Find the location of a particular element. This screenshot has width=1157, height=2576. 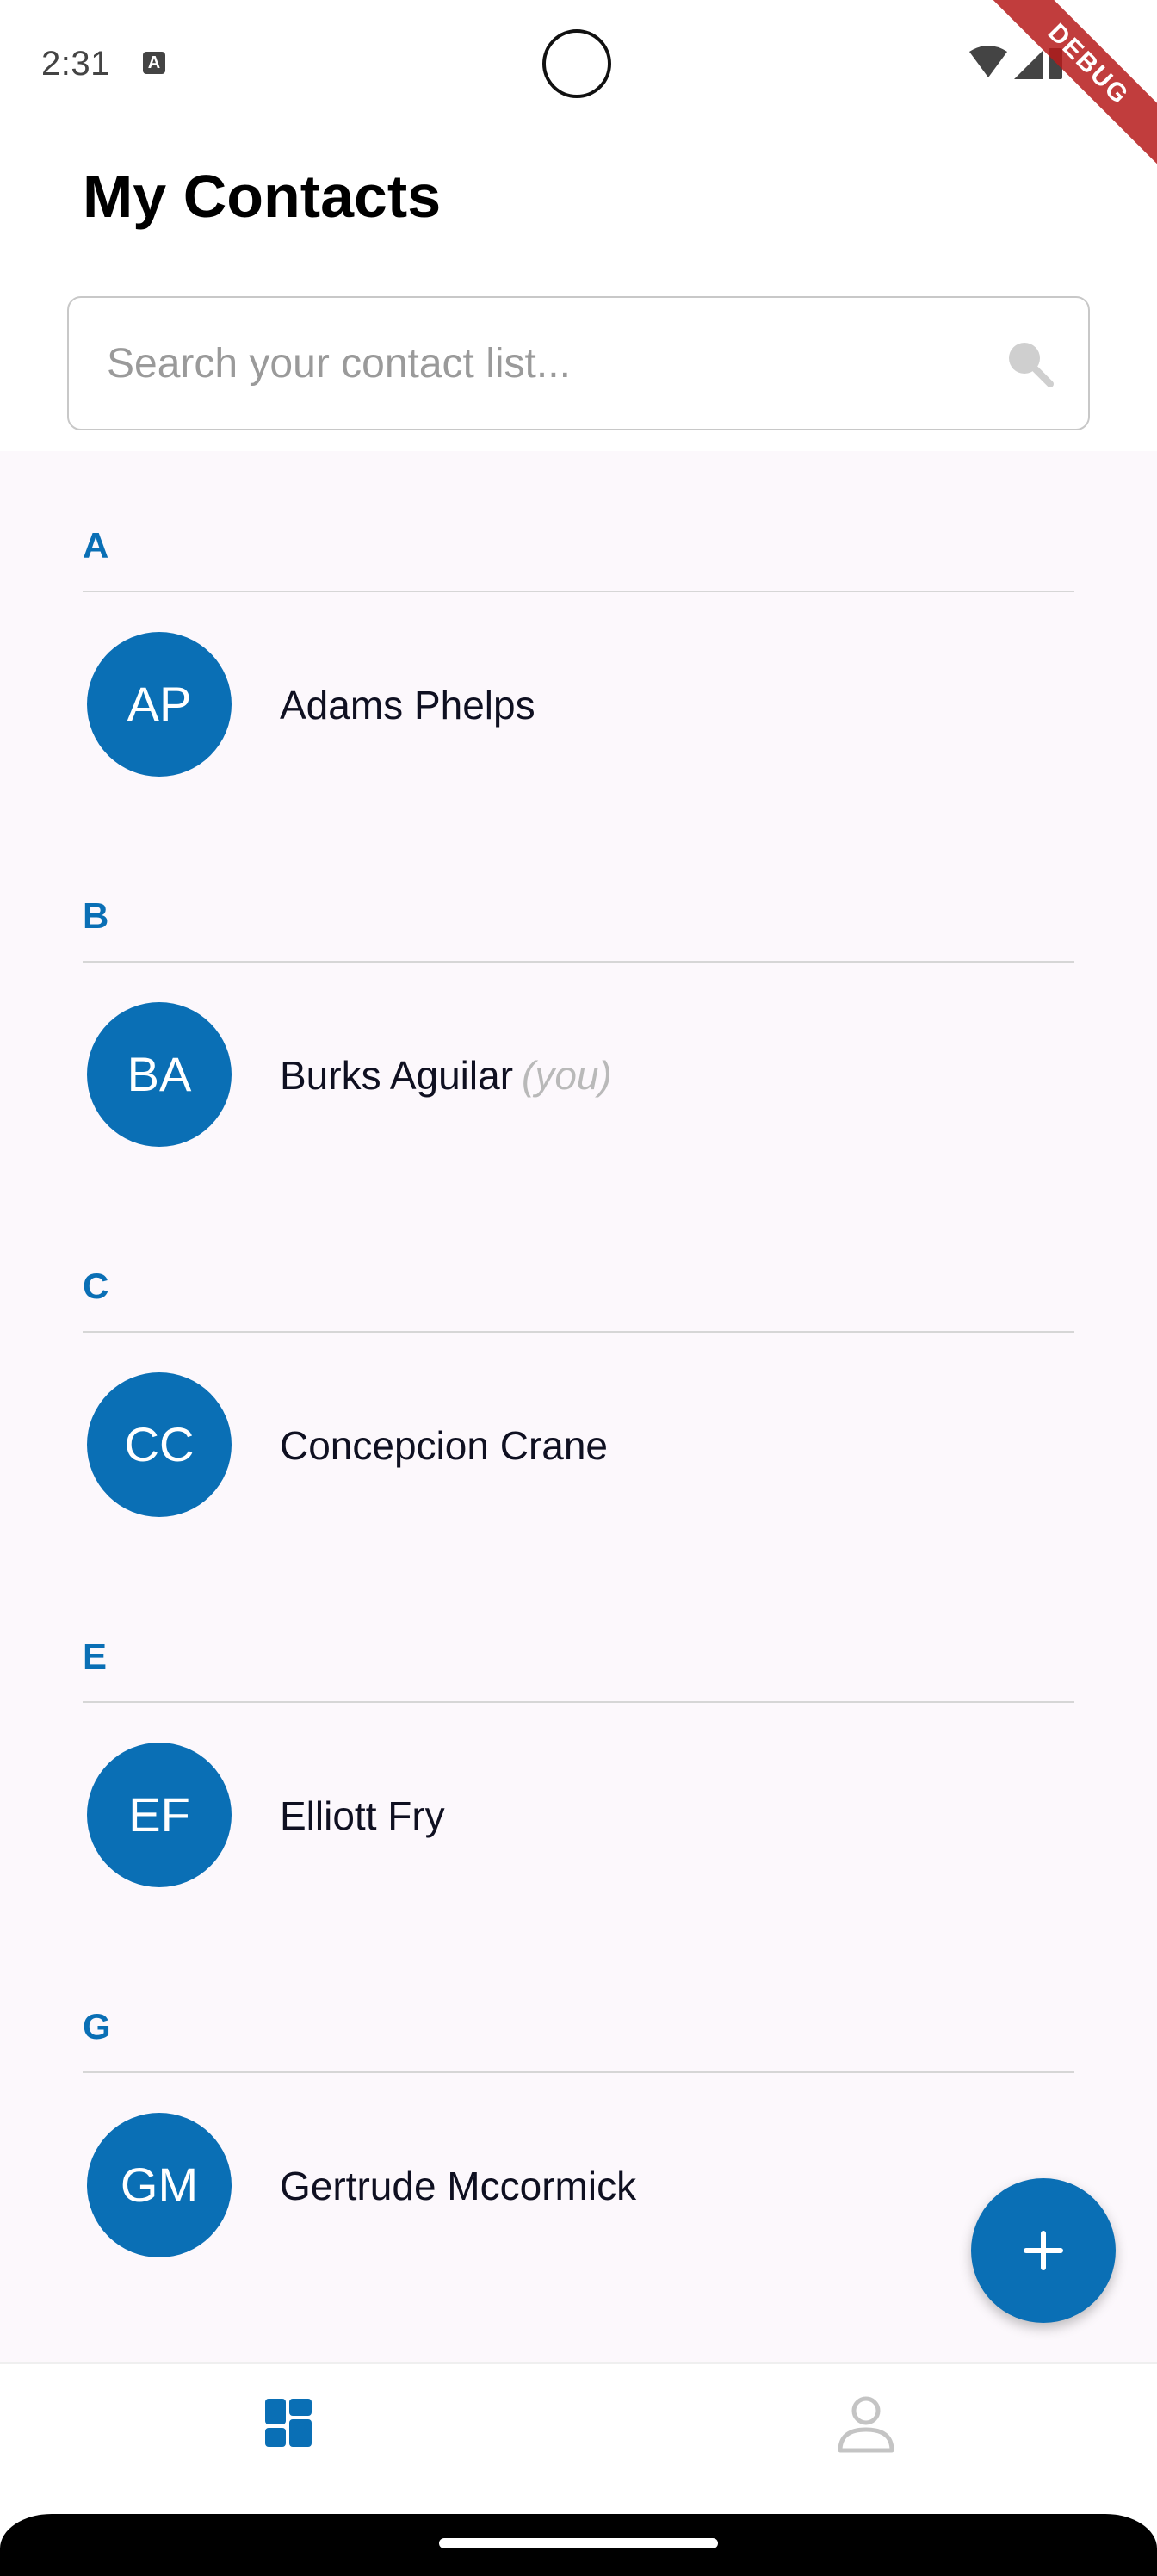

contact-name-text: Concepcion Crane is located at coordinates (445, 1445).